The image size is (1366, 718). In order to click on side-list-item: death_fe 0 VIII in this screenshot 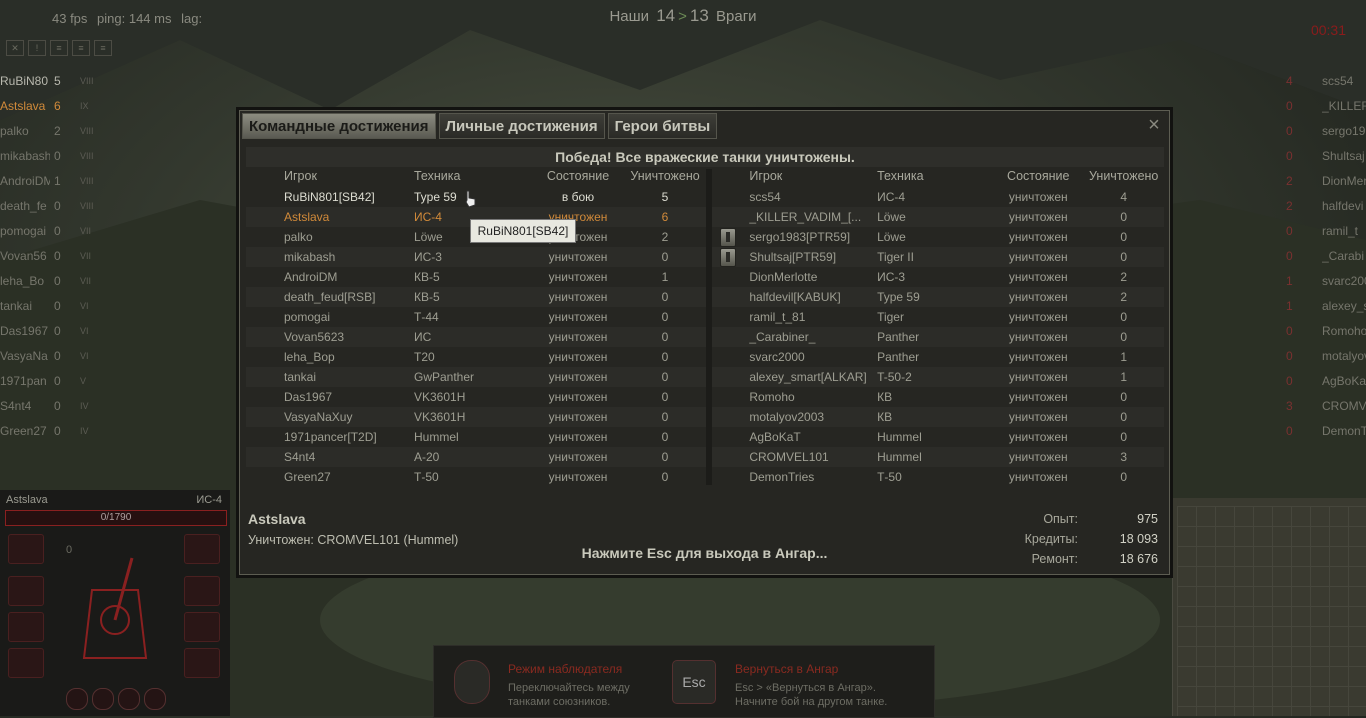, I will do `click(54, 205)`.